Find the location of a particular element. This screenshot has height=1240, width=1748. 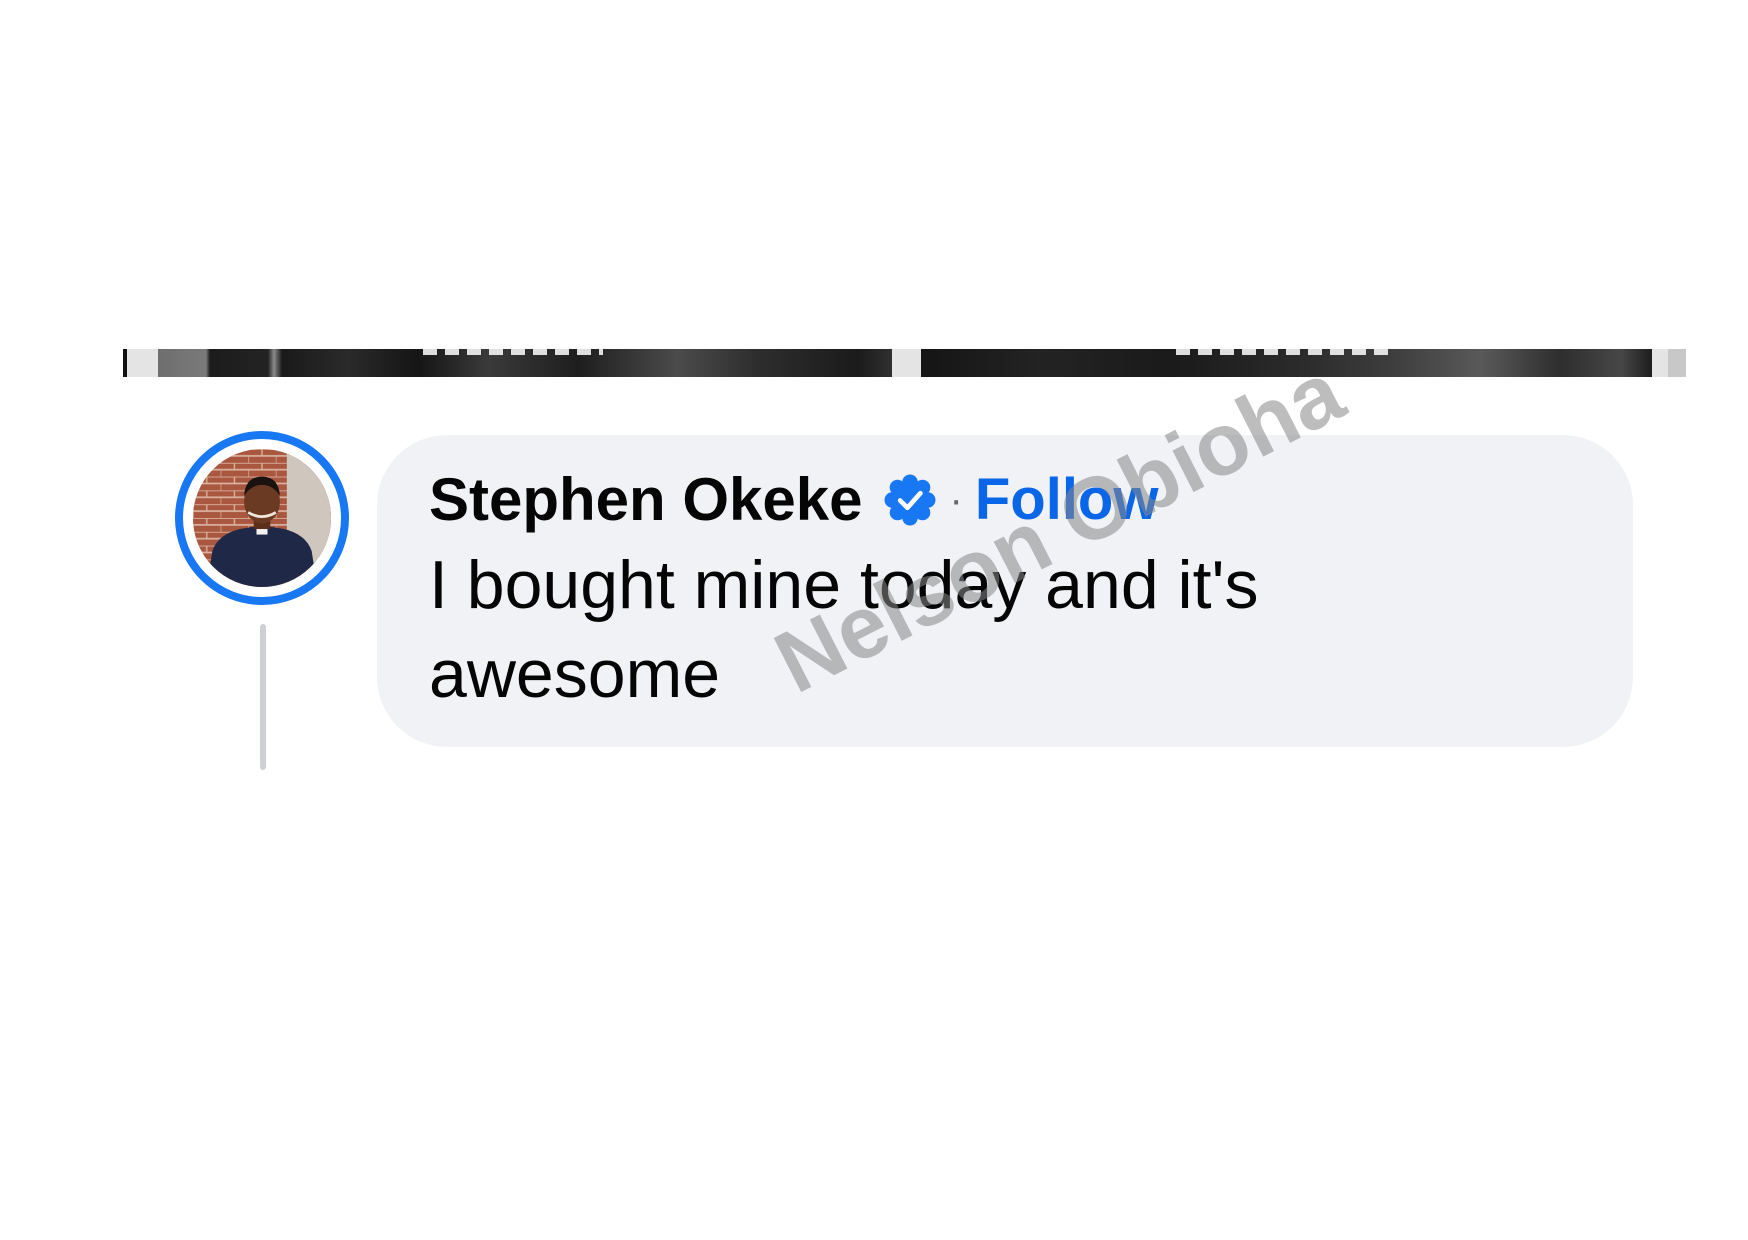

follow-button: Follow is located at coordinates (1067, 500).